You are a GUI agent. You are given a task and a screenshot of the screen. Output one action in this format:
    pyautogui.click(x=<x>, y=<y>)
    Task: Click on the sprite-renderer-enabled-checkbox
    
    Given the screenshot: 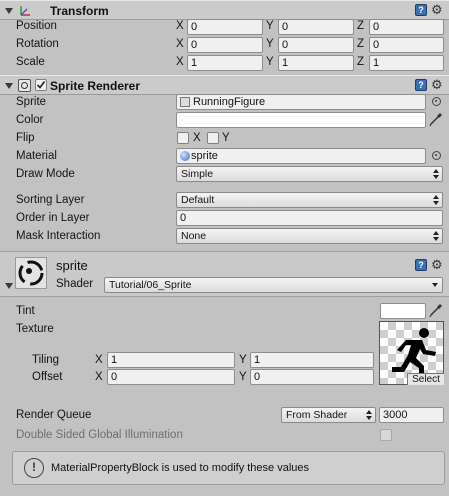 What is the action you would take?
    pyautogui.click(x=41, y=85)
    